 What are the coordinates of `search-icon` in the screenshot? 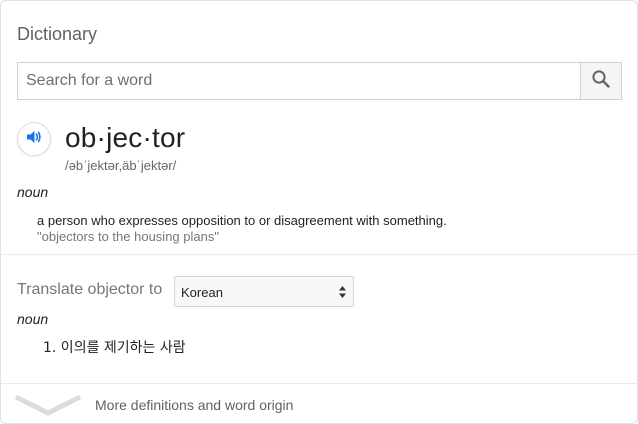 It's located at (601, 81).